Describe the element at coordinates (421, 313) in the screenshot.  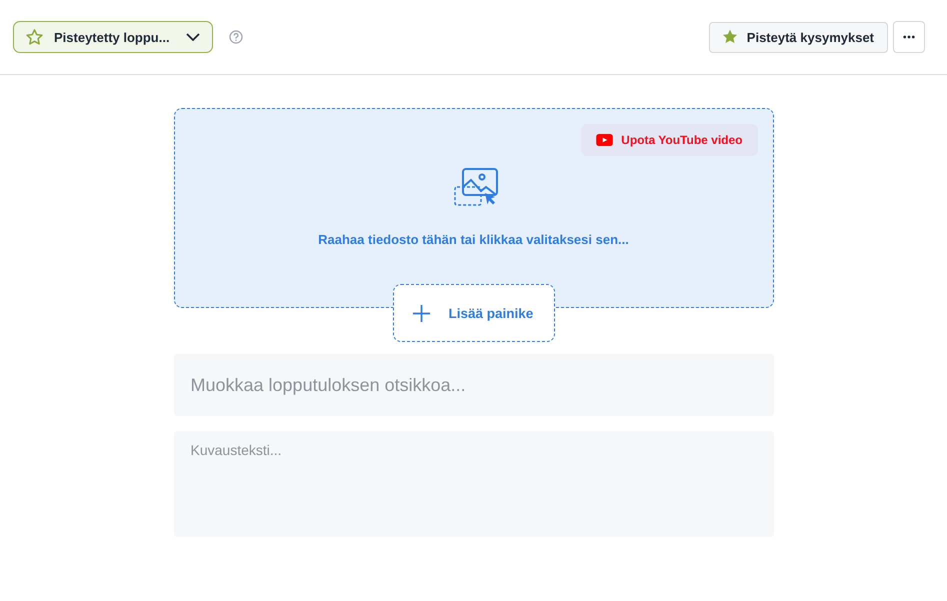
I see `plus-icon` at that location.